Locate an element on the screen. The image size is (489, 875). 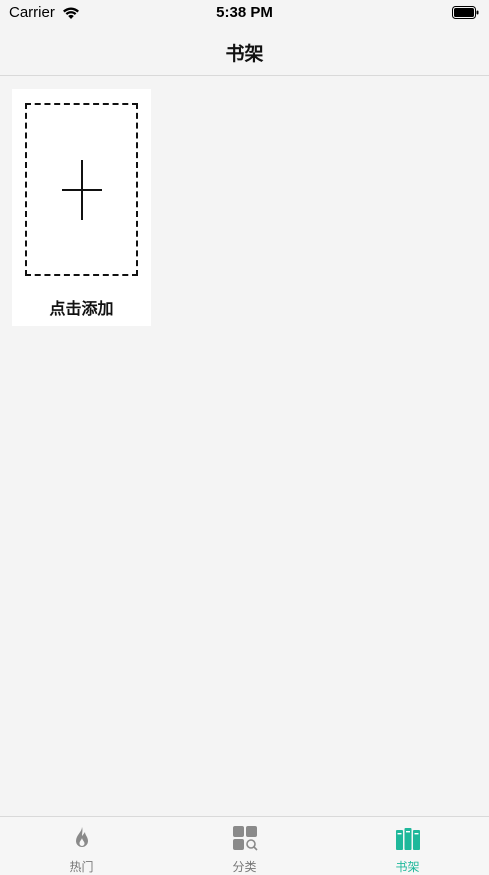
flame-icon is located at coordinates (82, 837).